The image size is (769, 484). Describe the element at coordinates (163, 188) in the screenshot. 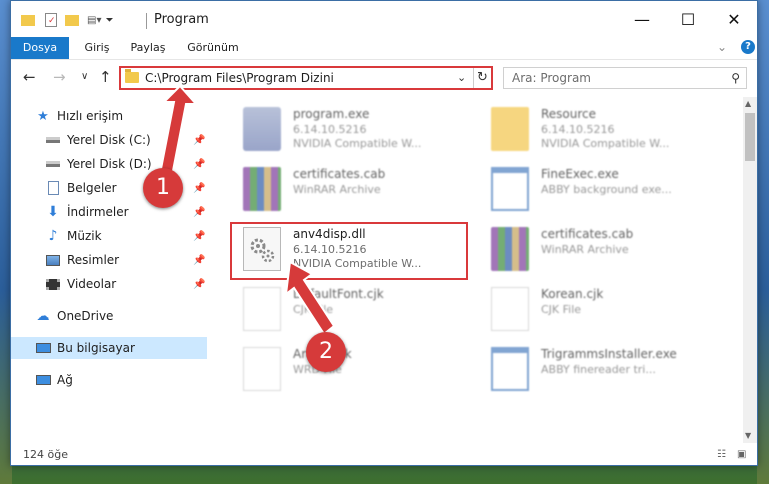

I see `step-1-badge: 1` at that location.